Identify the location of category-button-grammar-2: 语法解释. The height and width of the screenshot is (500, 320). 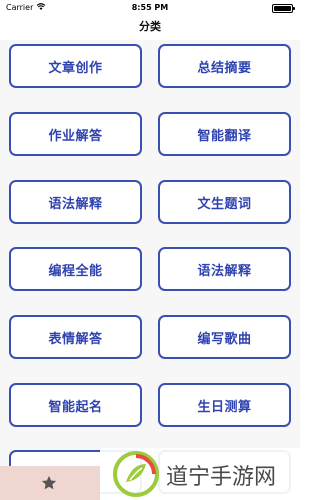
(224, 269).